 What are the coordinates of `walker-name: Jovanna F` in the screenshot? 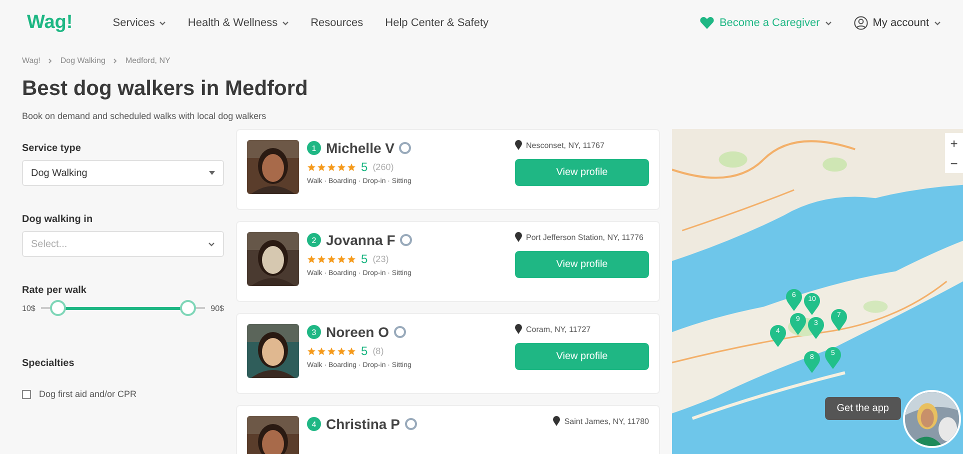 It's located at (361, 240).